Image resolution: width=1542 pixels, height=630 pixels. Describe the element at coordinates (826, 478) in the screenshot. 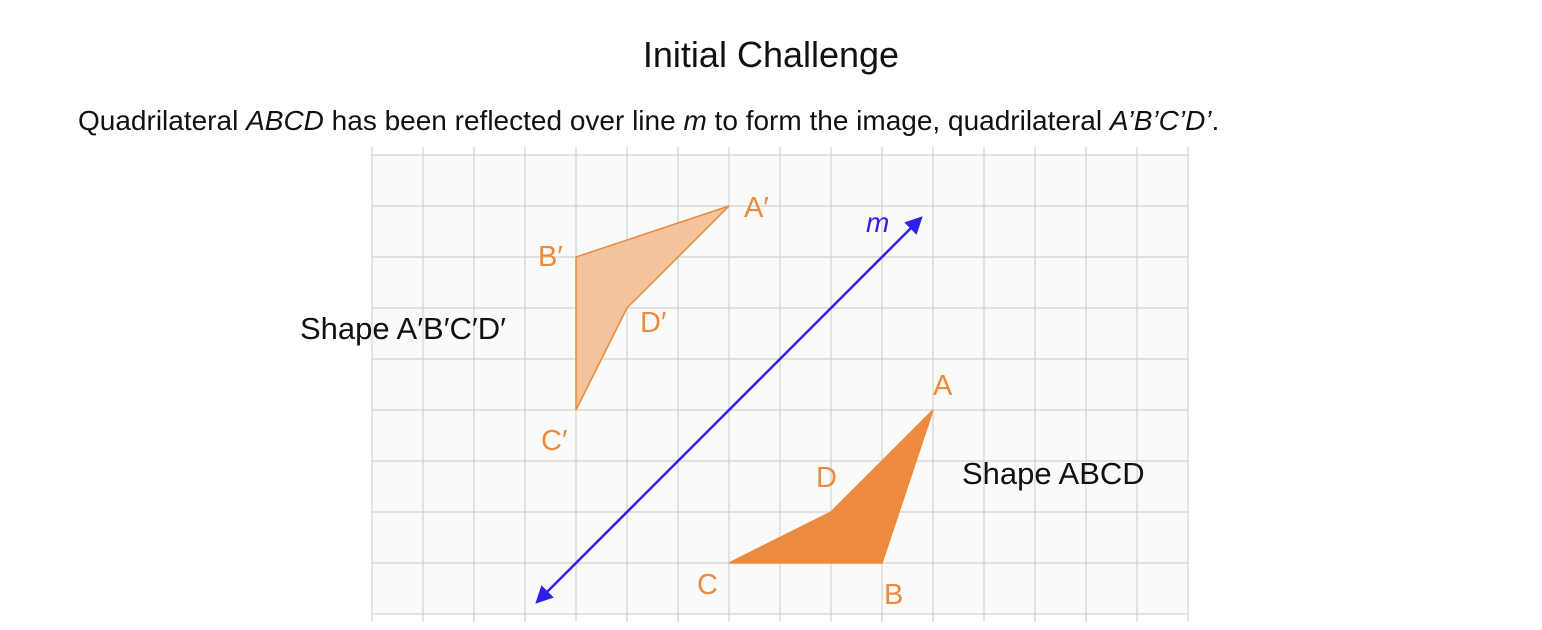

I see `vertex-label-d: D` at that location.